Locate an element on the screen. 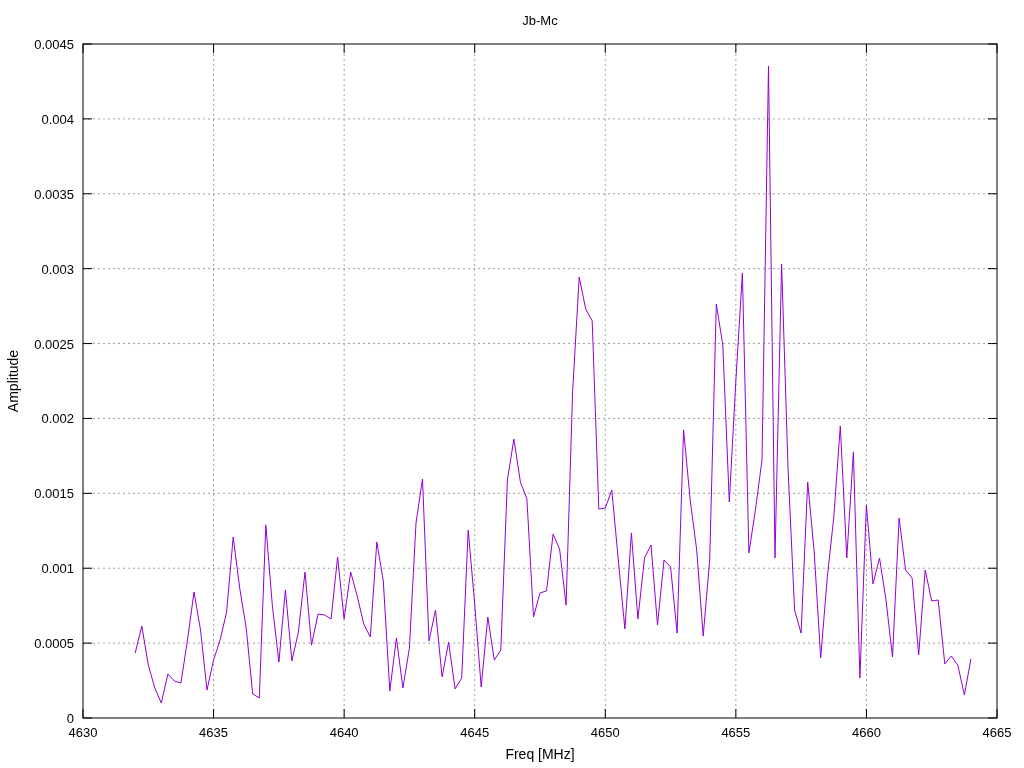  y-tick-label: 0.001 is located at coordinates (57, 569).